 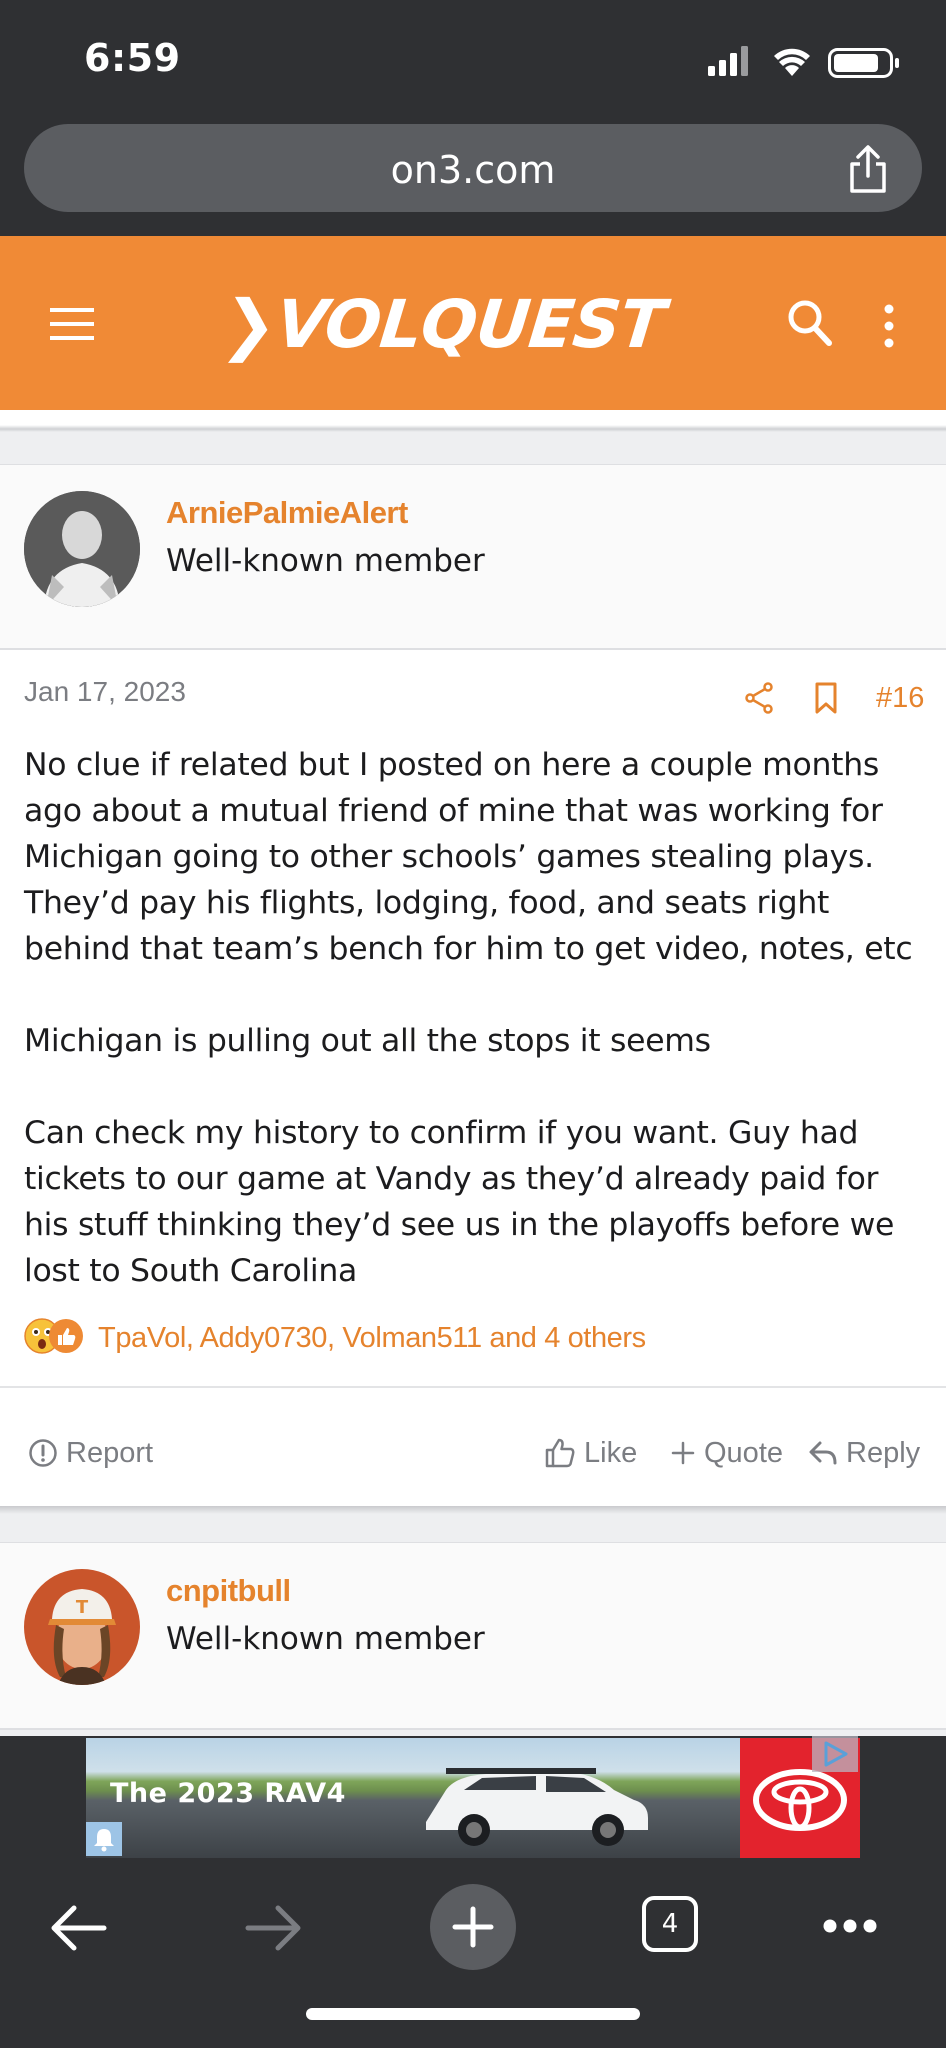 What do you see at coordinates (743, 1452) in the screenshot?
I see `quote-label: Quote` at bounding box center [743, 1452].